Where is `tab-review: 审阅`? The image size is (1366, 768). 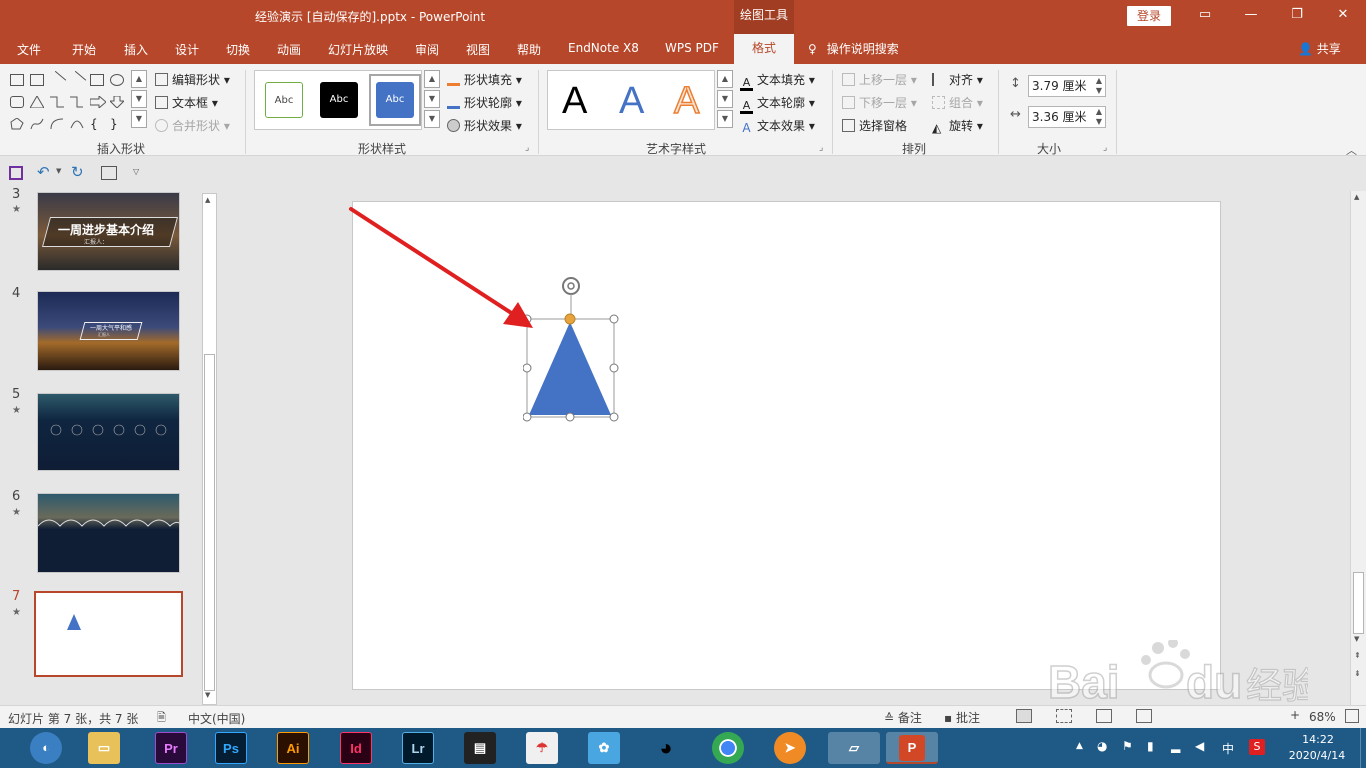
tab-review: 审阅 is located at coordinates (427, 49).